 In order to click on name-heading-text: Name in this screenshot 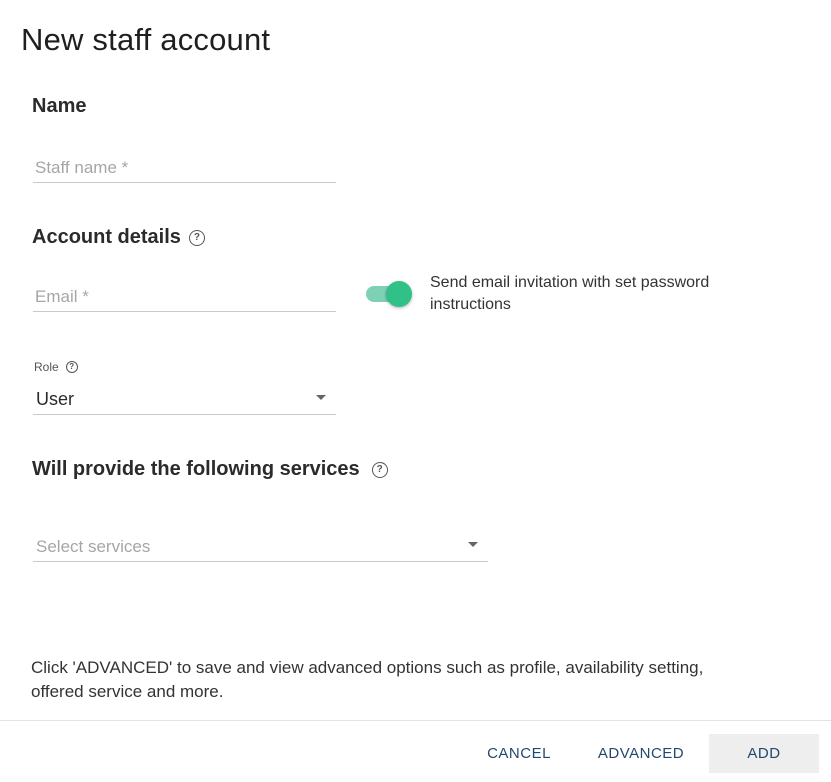, I will do `click(59, 106)`.